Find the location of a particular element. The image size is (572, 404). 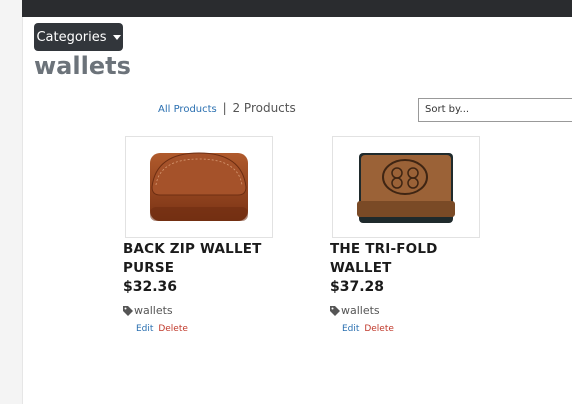

caret-down-icon is located at coordinates (116, 37).